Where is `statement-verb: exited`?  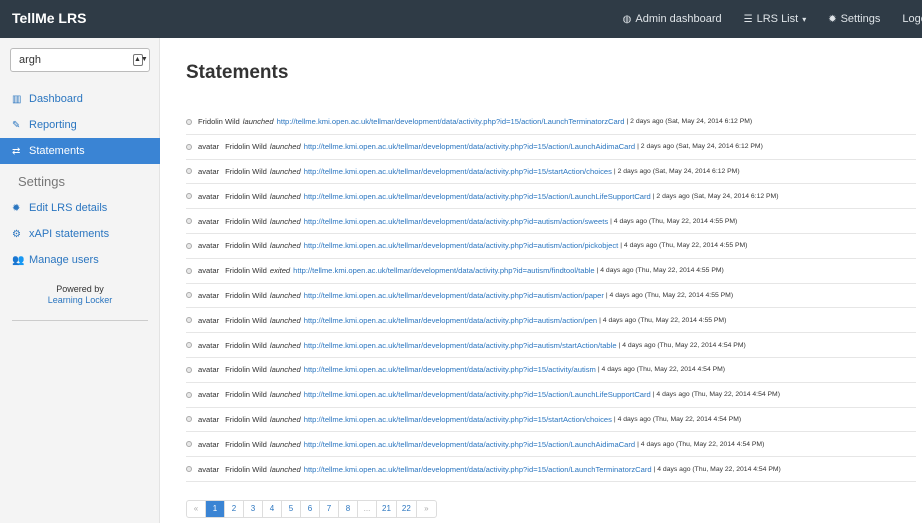
statement-verb: exited is located at coordinates (280, 271).